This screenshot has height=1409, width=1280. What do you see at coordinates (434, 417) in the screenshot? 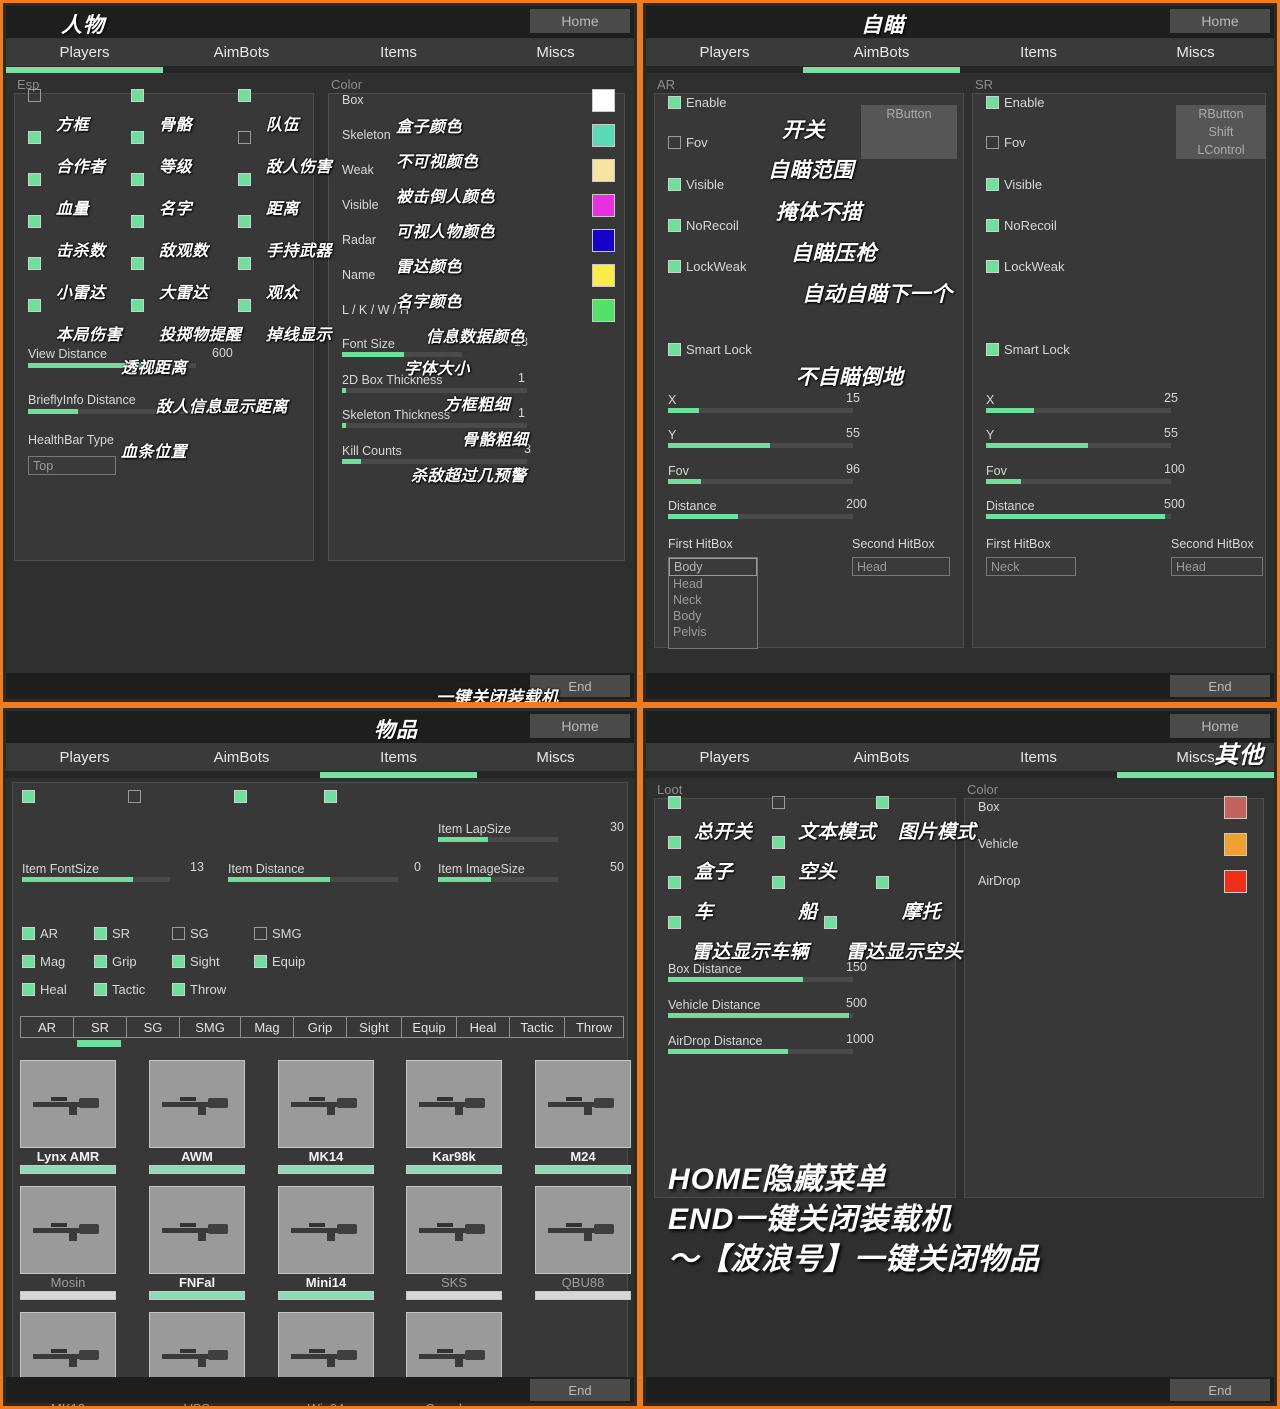
I see `color-slider-2: Skeleton Thickness 1` at bounding box center [434, 417].